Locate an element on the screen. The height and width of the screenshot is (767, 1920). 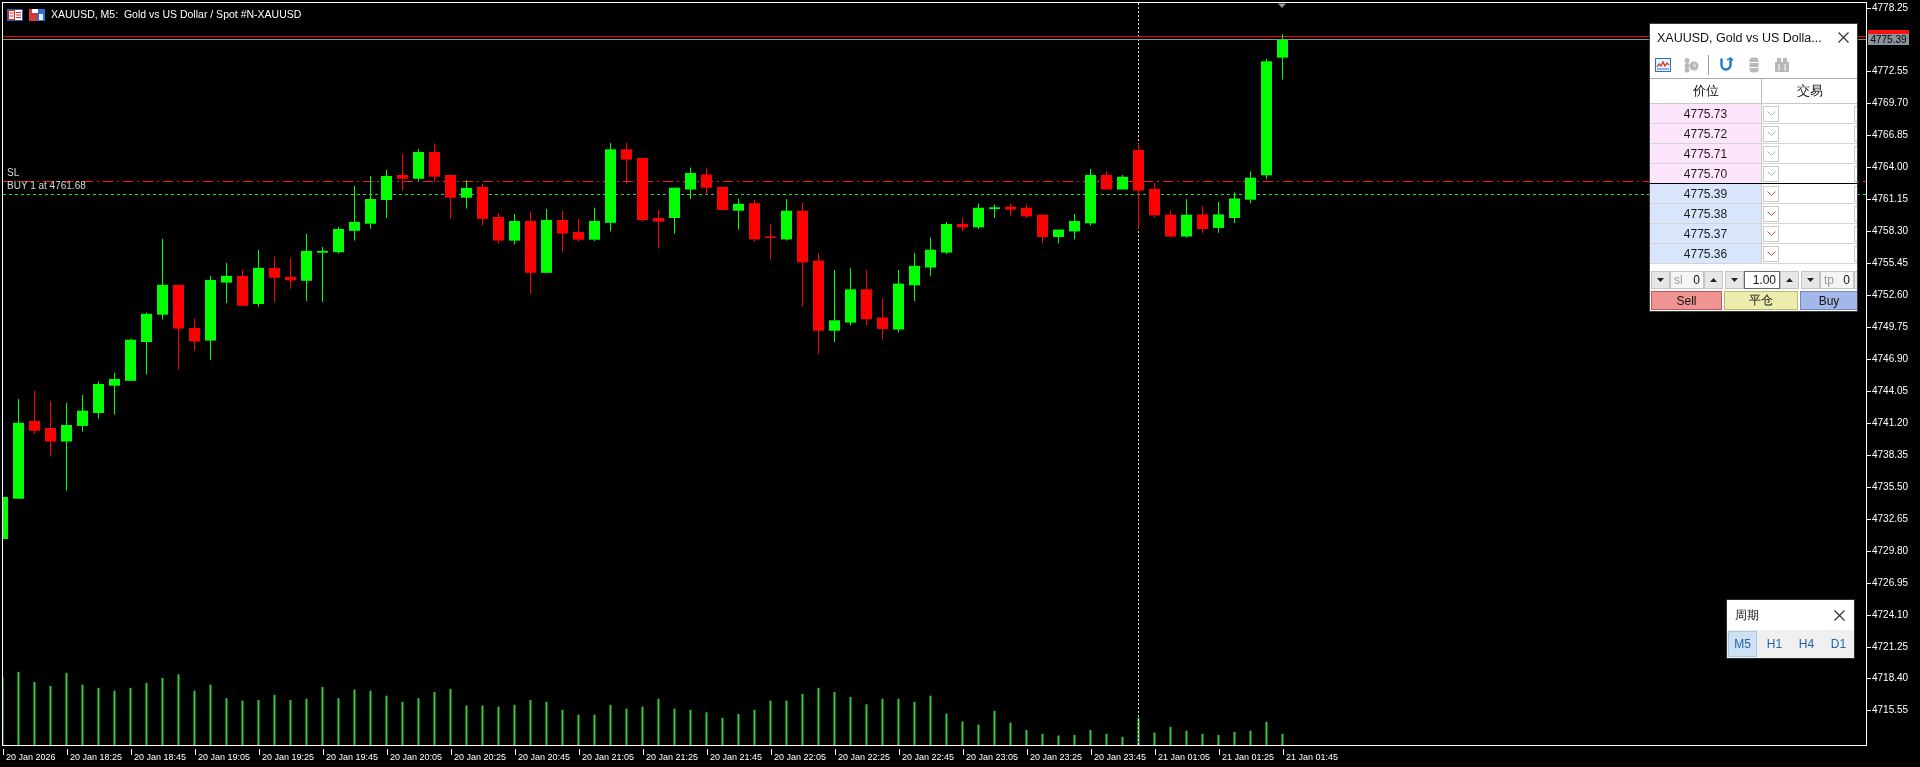
number-field: sl 0 is located at coordinates (1687, 280).